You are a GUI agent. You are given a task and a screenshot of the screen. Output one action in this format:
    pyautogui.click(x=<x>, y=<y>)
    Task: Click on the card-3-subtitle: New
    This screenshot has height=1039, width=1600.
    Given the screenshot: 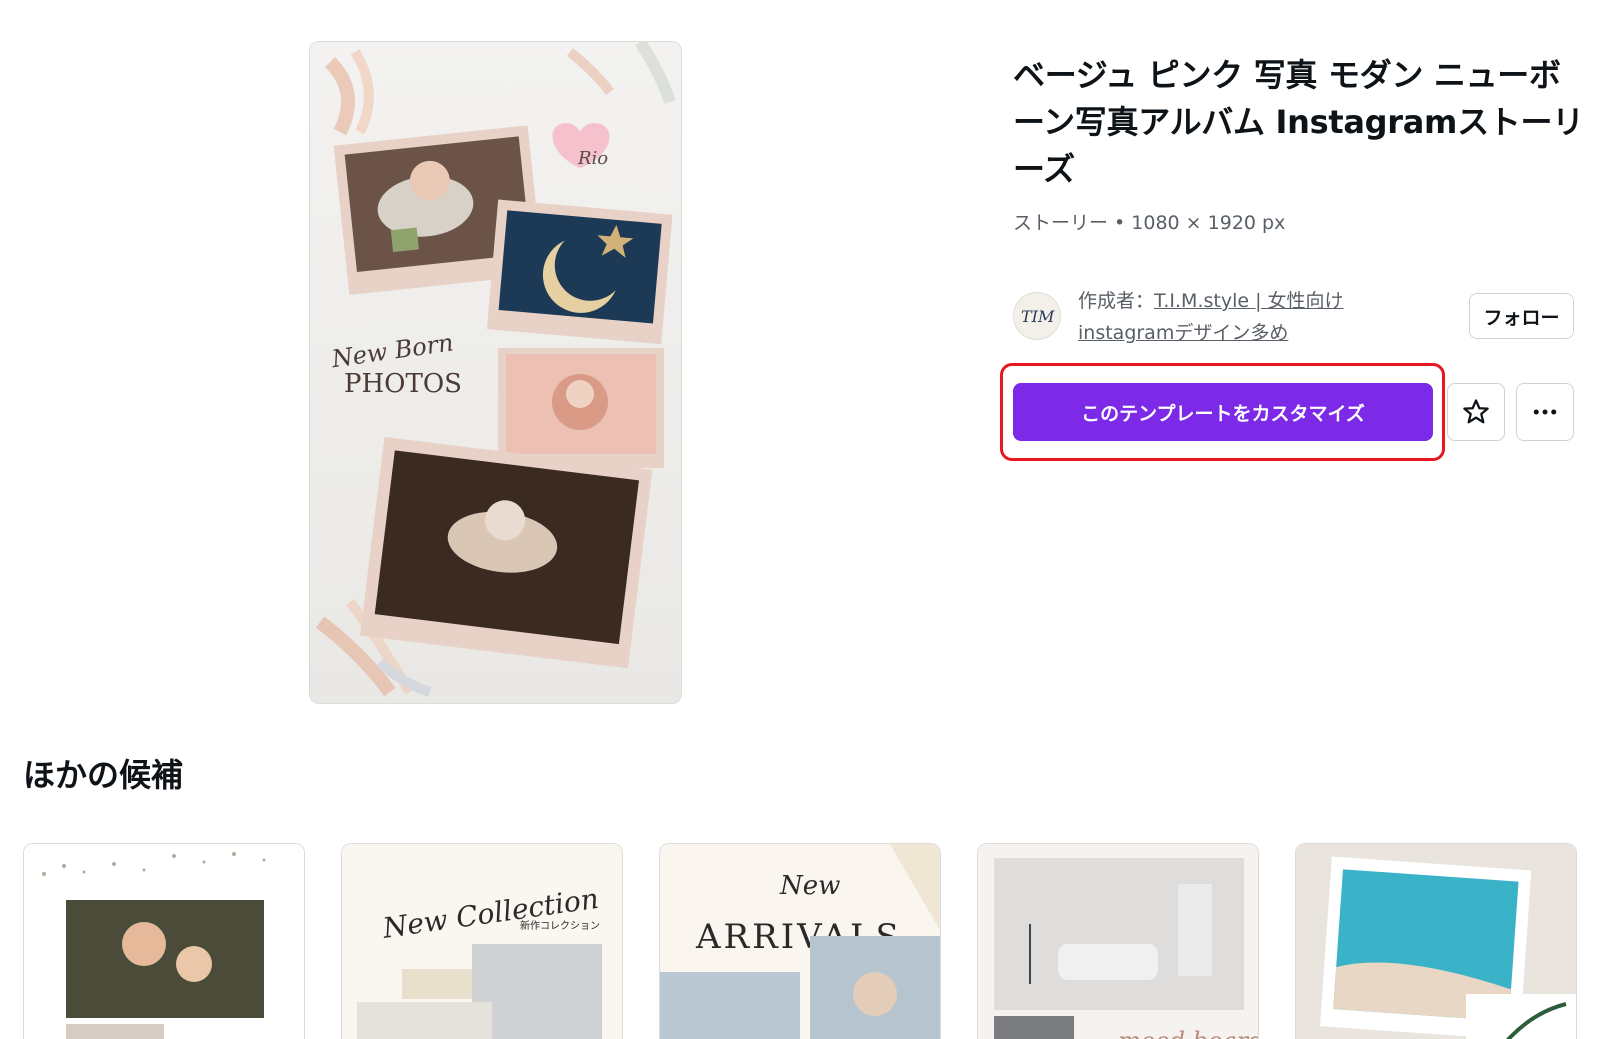 What is the action you would take?
    pyautogui.click(x=809, y=886)
    